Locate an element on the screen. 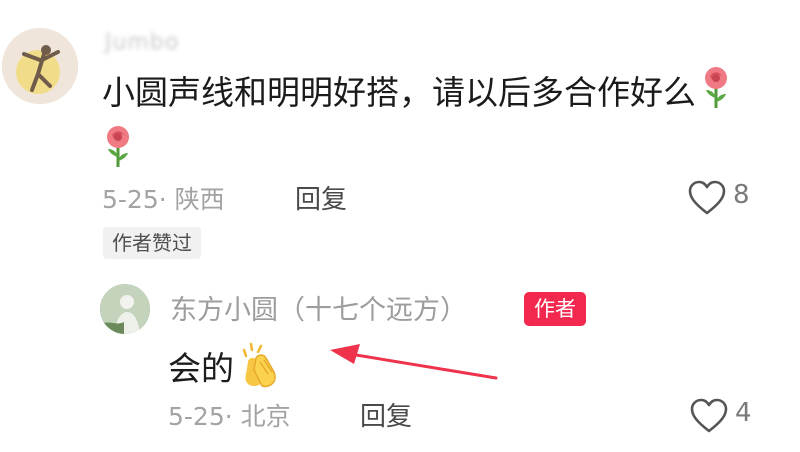  comment-body: 小圆声线和明明好搭，请以后多合作好么 is located at coordinates (399, 92).